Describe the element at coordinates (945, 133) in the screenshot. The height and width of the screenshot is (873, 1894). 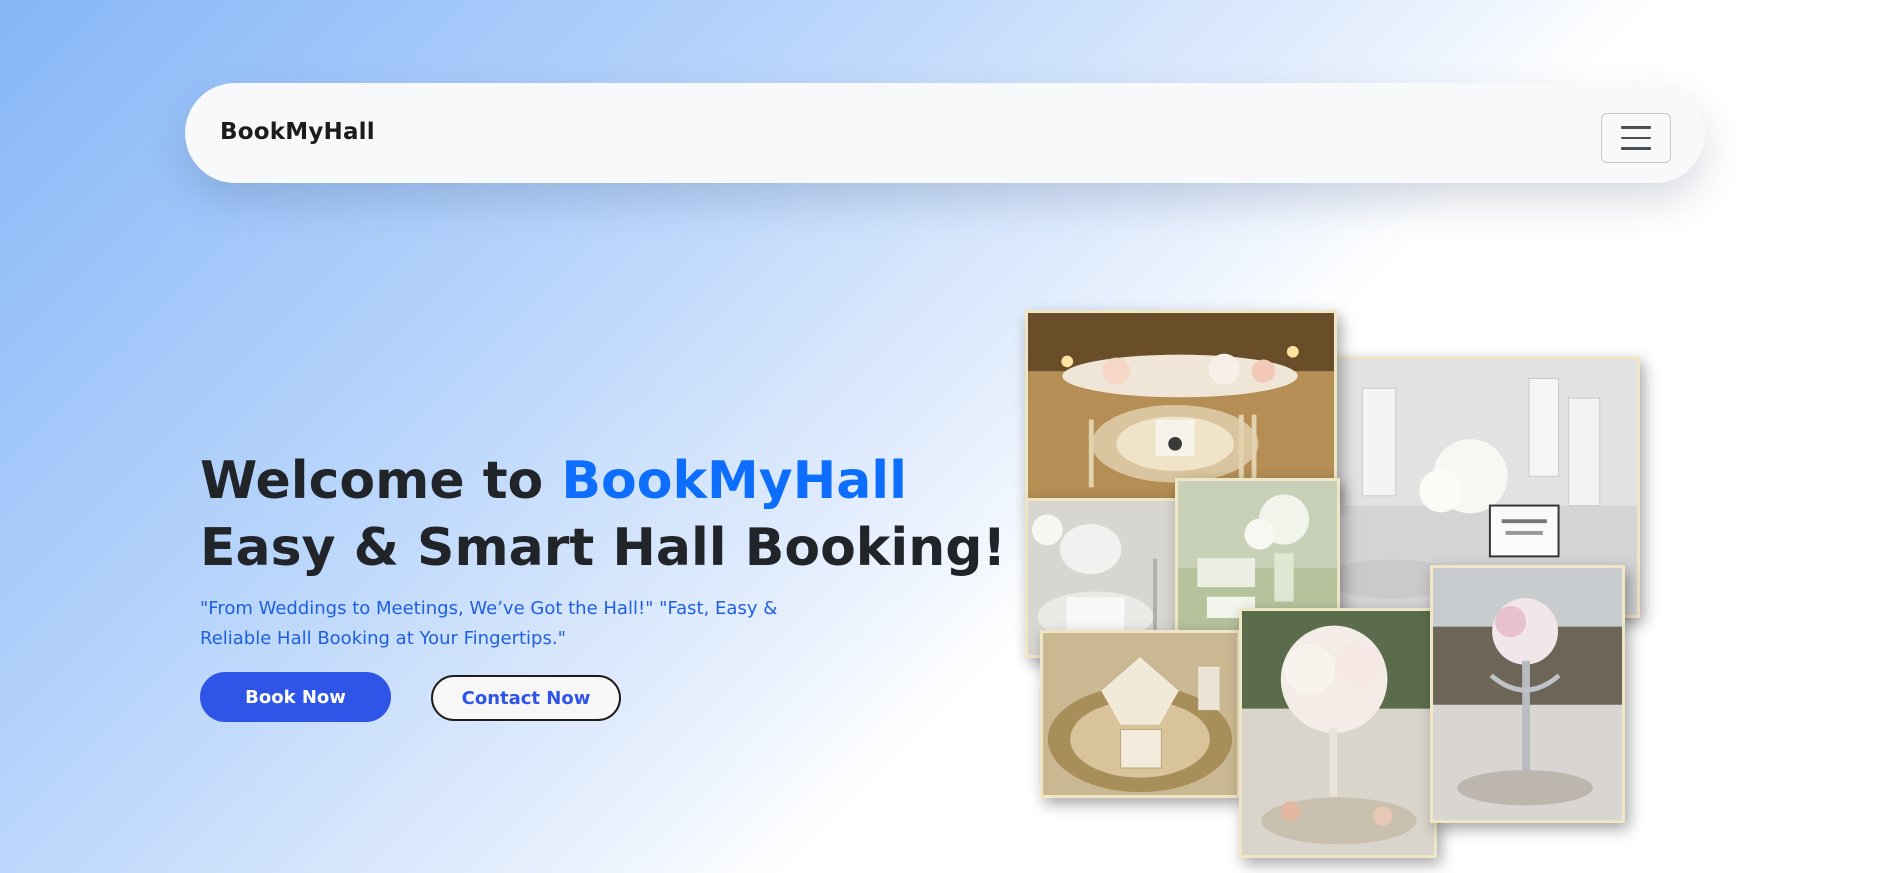
I see `navbar: BookMyHall` at that location.